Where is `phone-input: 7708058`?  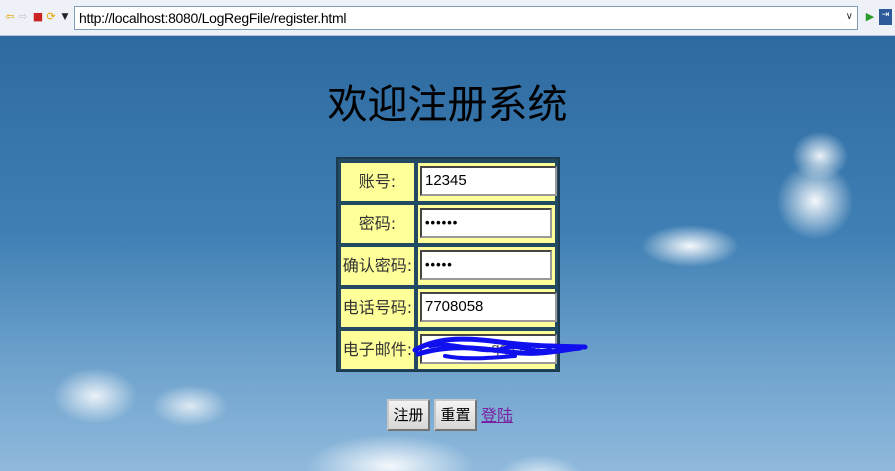
phone-input: 7708058 is located at coordinates (488, 307).